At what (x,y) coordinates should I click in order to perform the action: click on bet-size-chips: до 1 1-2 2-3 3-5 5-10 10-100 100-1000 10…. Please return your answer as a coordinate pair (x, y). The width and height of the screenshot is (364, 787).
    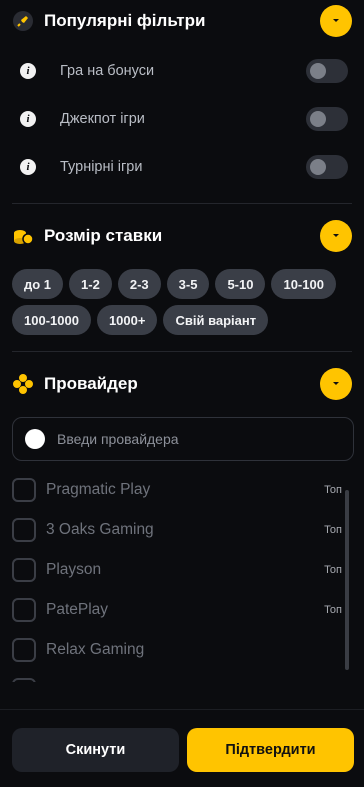
    Looking at the image, I should click on (182, 305).